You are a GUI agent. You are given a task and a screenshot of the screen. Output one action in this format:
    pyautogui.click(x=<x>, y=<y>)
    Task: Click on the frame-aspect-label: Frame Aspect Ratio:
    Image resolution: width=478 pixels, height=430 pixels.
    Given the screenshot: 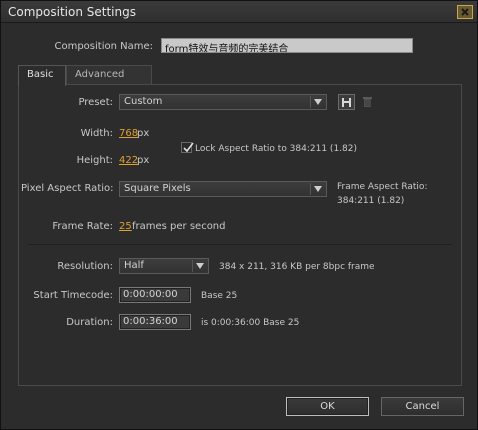 What is the action you would take?
    pyautogui.click(x=382, y=187)
    